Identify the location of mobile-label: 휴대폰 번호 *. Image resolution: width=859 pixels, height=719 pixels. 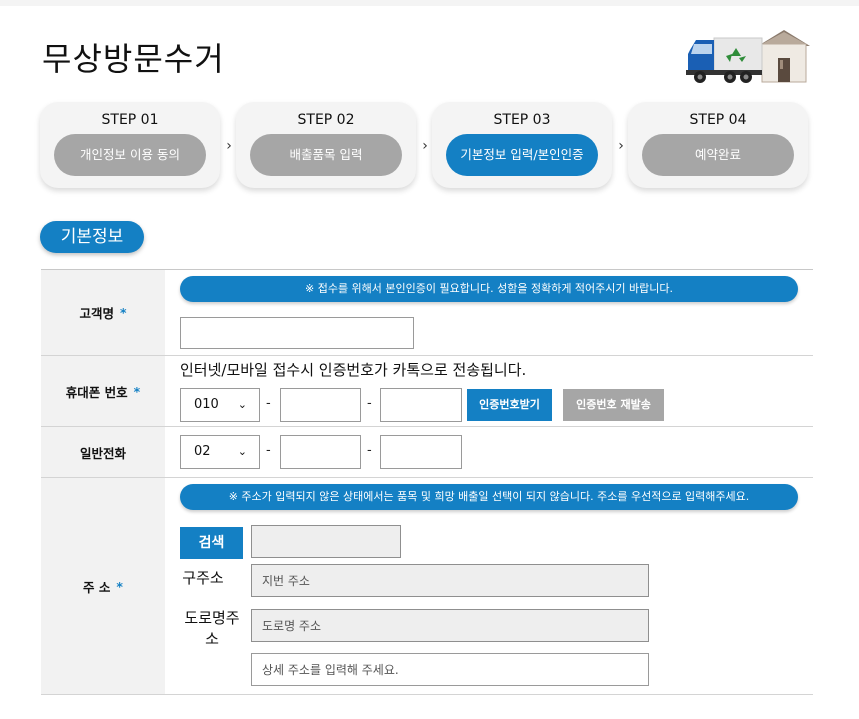
(103, 391).